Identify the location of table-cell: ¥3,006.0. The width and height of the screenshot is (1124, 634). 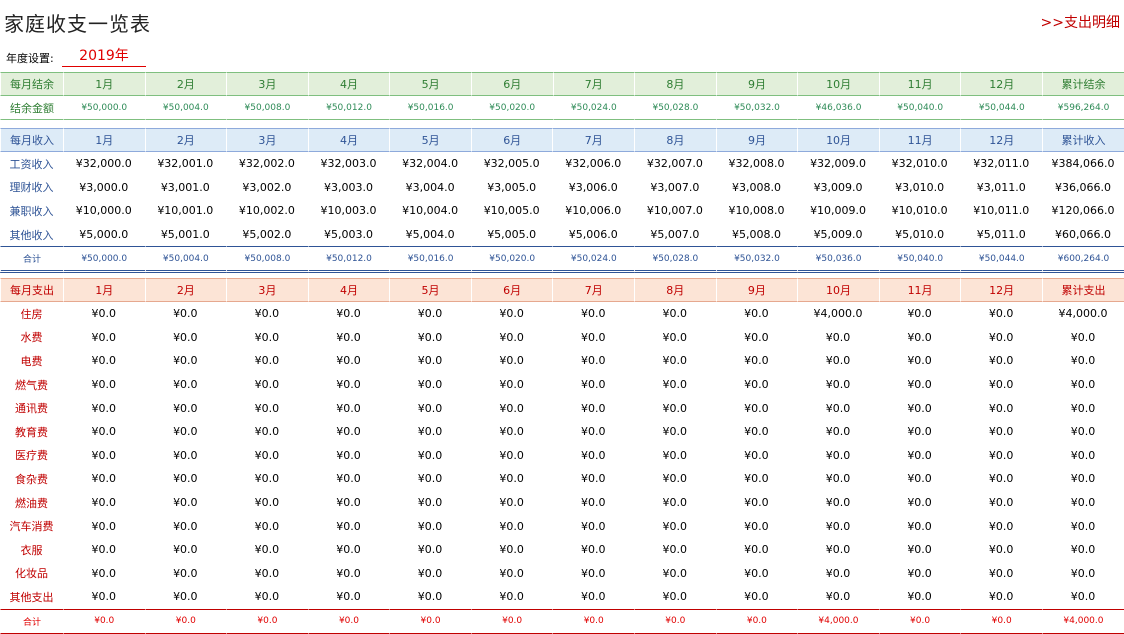
(593, 187).